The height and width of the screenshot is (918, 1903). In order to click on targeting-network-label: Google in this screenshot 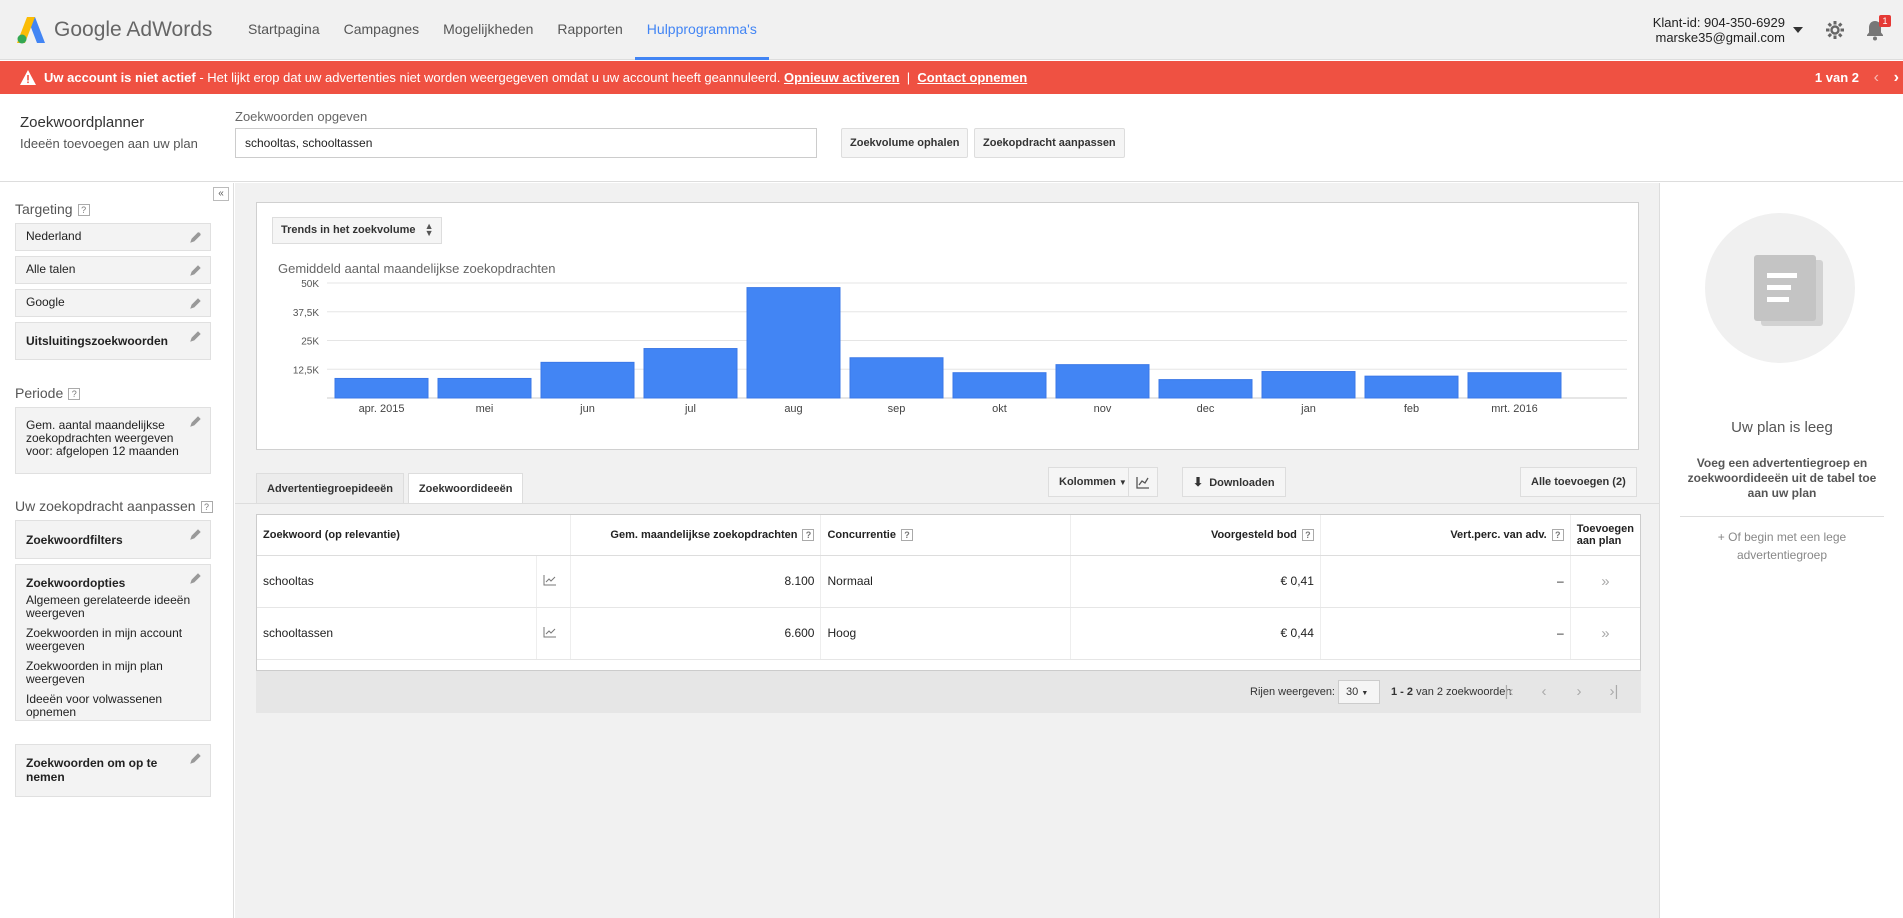, I will do `click(45, 302)`.